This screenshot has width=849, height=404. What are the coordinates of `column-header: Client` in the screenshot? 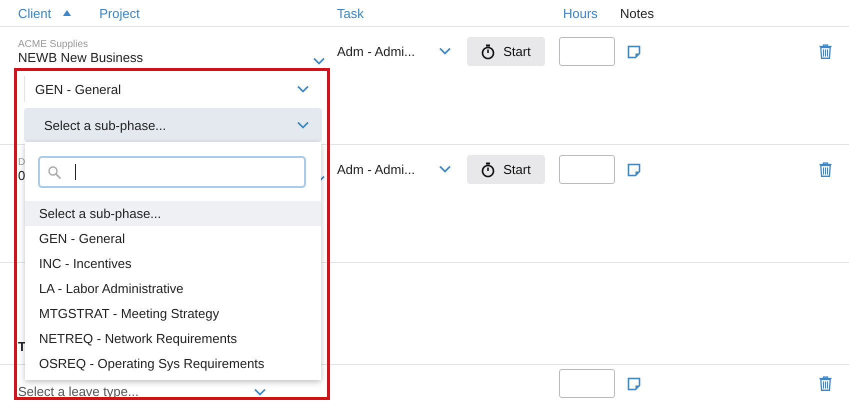 It's located at (35, 13).